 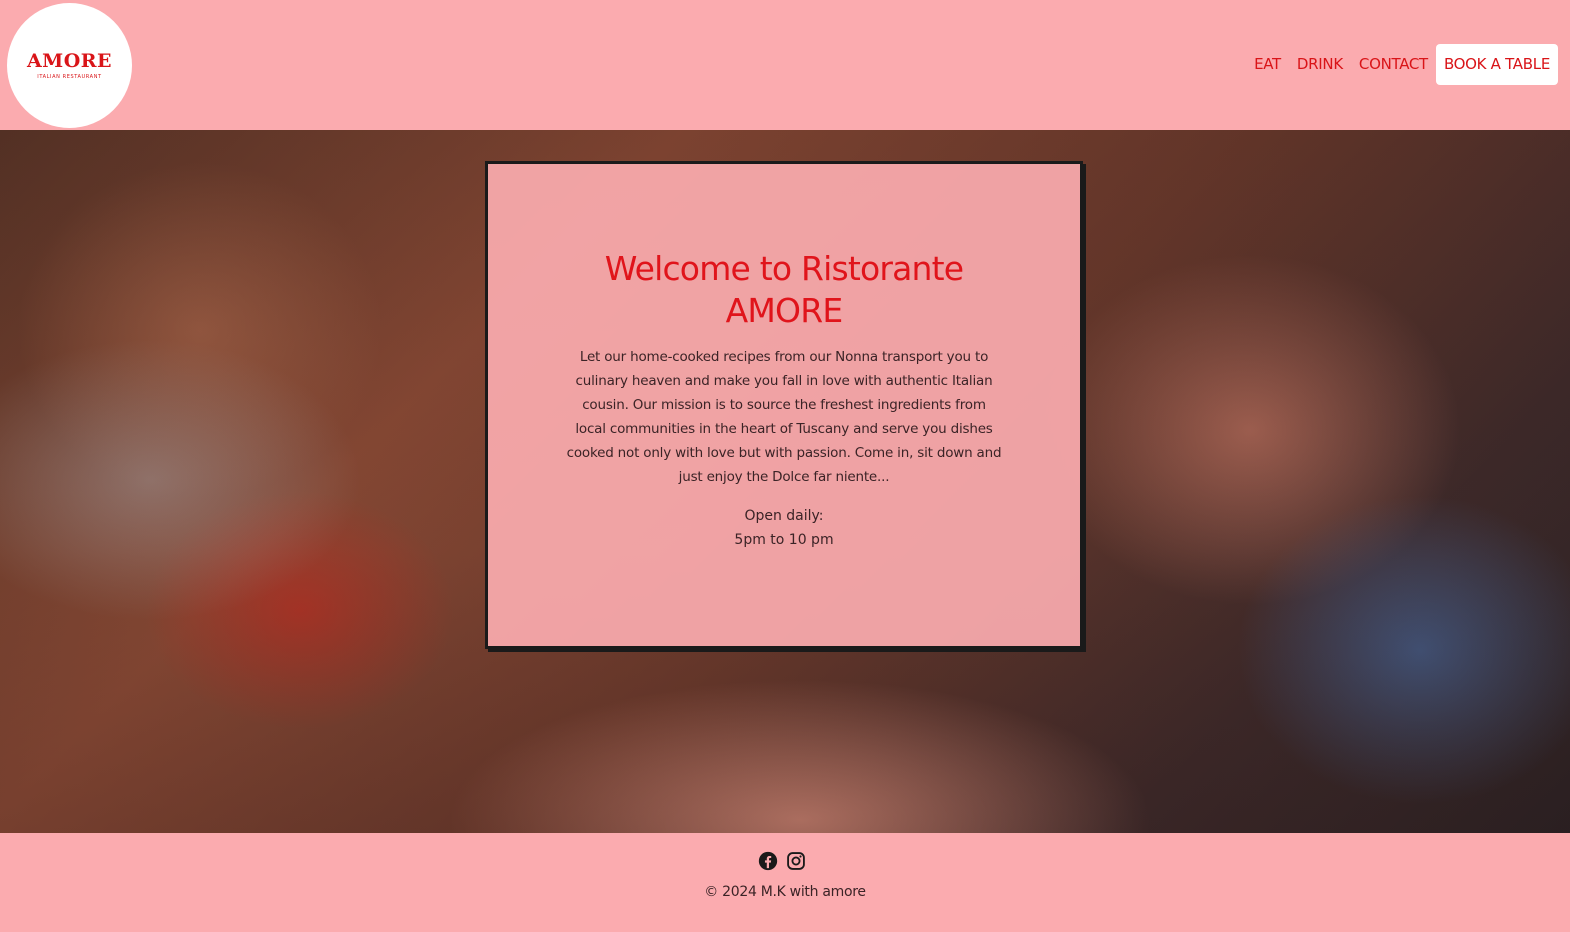 I want to click on main-nav: EAT DRINK CONTACT BOOK A TABLE, so click(x=1402, y=64).